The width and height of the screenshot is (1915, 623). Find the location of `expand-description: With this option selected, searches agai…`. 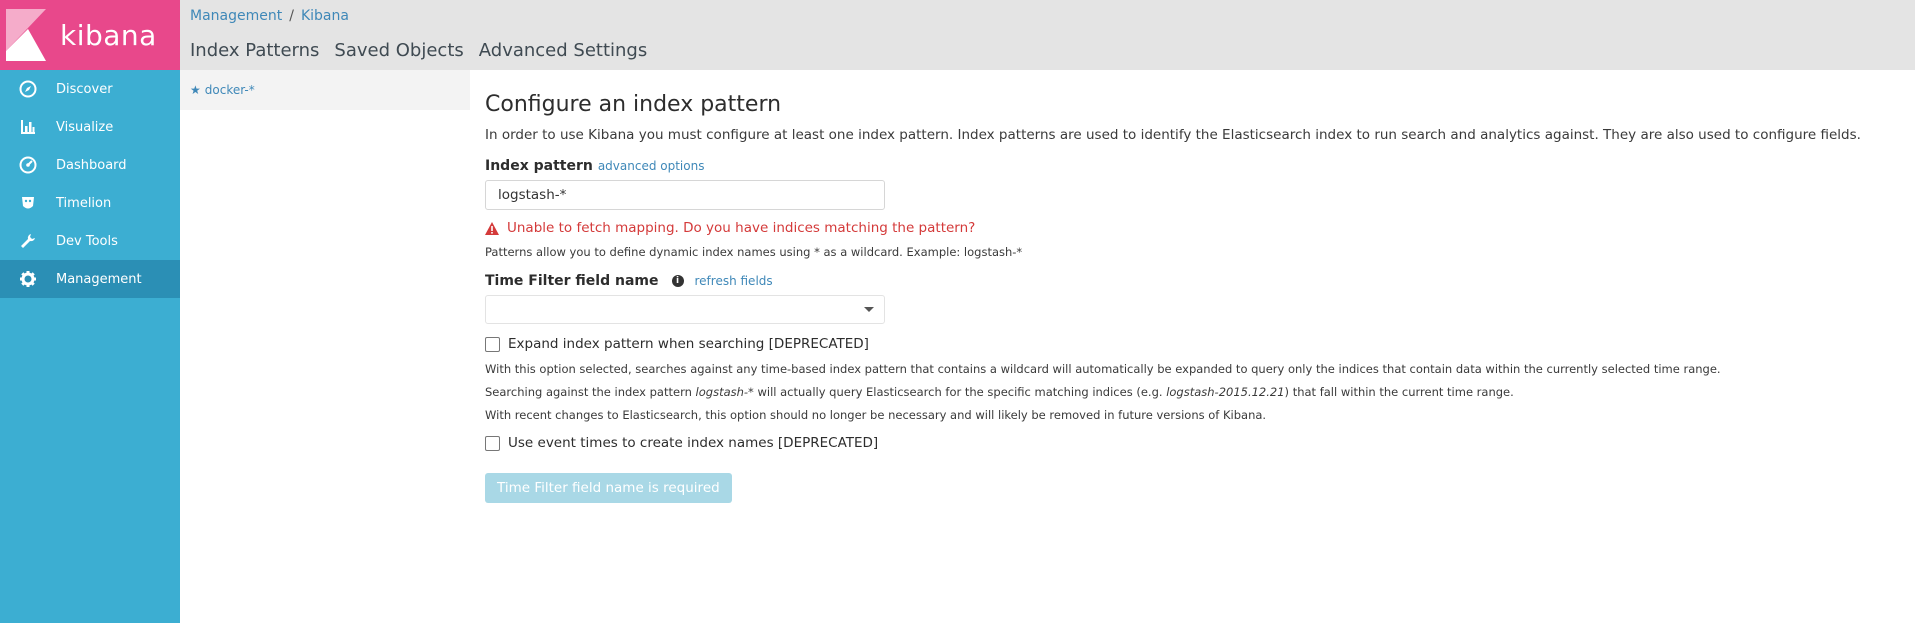

expand-description: With this option selected, searches agai… is located at coordinates (1195, 392).